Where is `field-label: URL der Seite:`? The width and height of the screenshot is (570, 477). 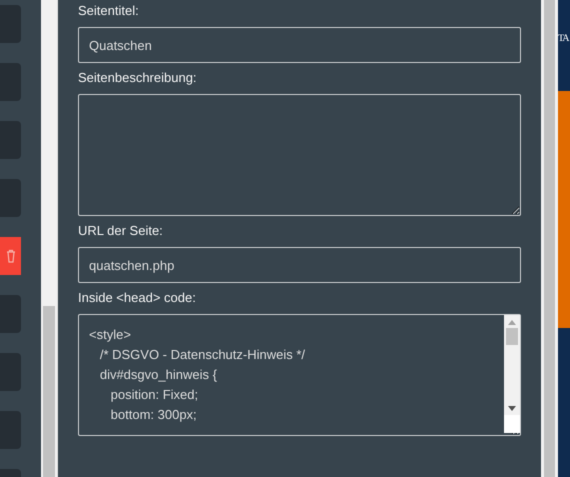 field-label: URL der Seite: is located at coordinates (121, 231).